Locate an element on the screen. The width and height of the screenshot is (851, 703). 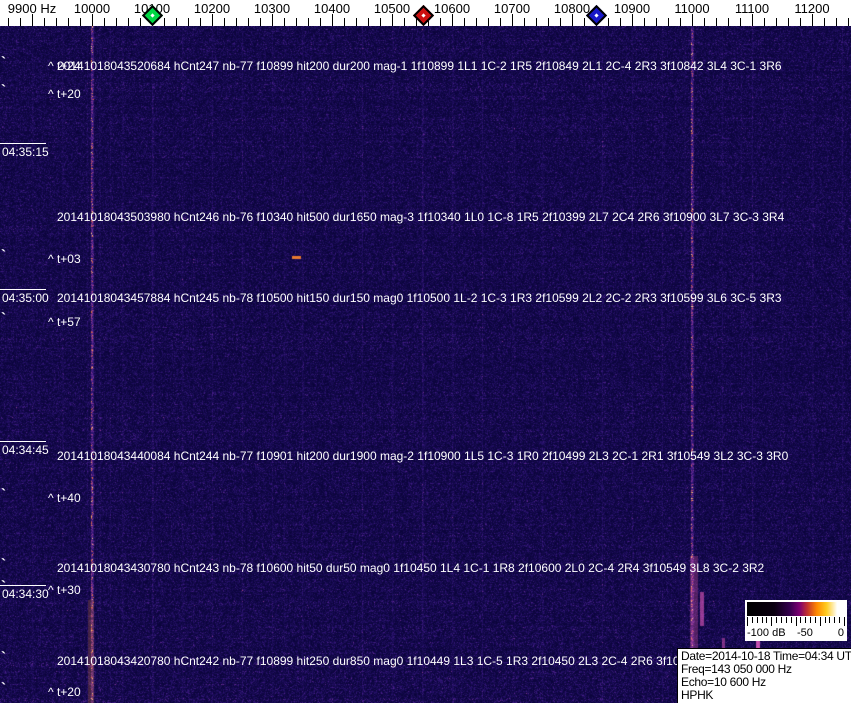
ruler-freq-label: 10700 is located at coordinates (512, 8).